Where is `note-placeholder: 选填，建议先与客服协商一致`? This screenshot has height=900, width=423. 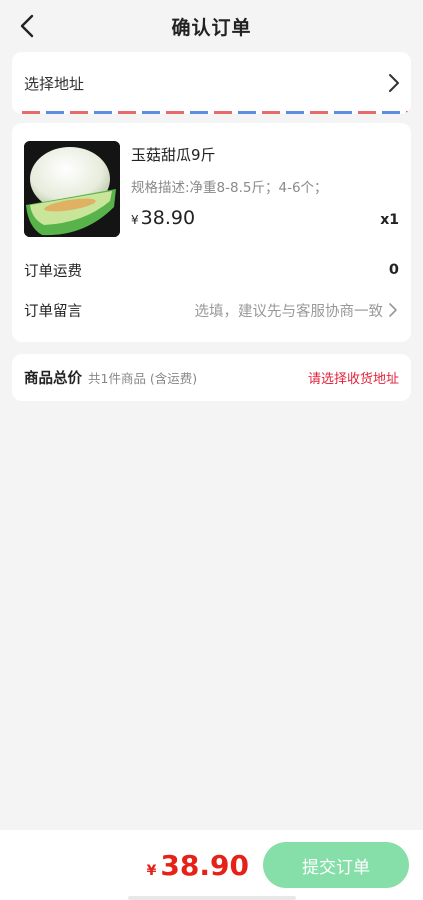
note-placeholder: 选填，建议先与客服协商一致 is located at coordinates (289, 311).